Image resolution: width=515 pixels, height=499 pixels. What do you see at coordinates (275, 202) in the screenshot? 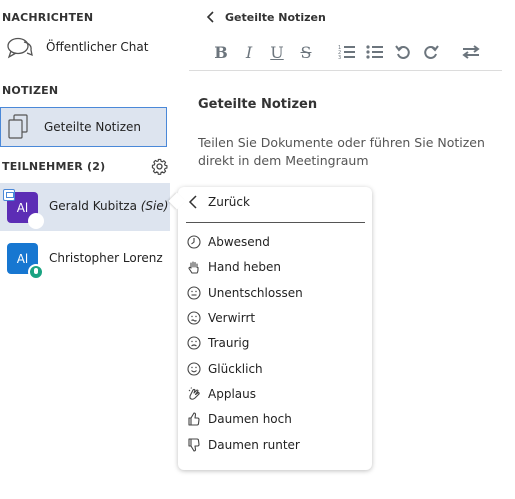
I see `menu-back-button: Zurück` at bounding box center [275, 202].